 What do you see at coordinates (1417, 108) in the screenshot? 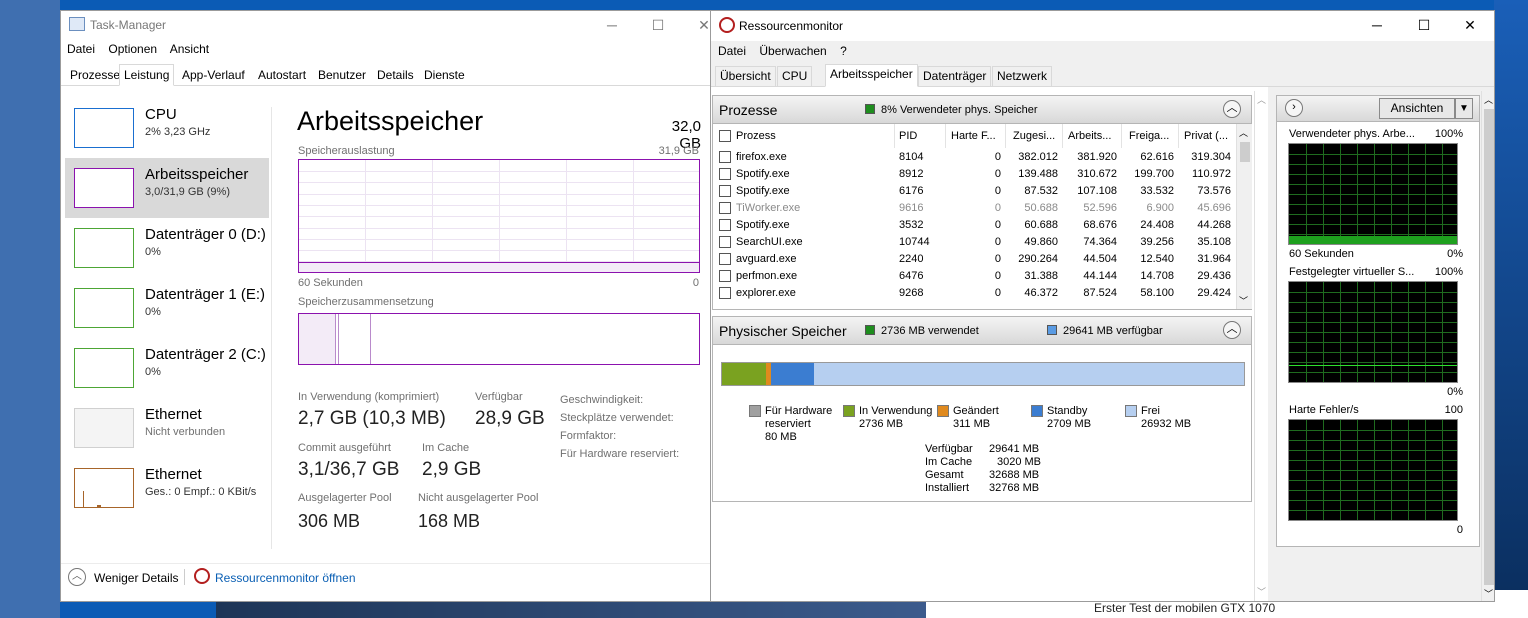
I see `views-button: Ansichten` at bounding box center [1417, 108].